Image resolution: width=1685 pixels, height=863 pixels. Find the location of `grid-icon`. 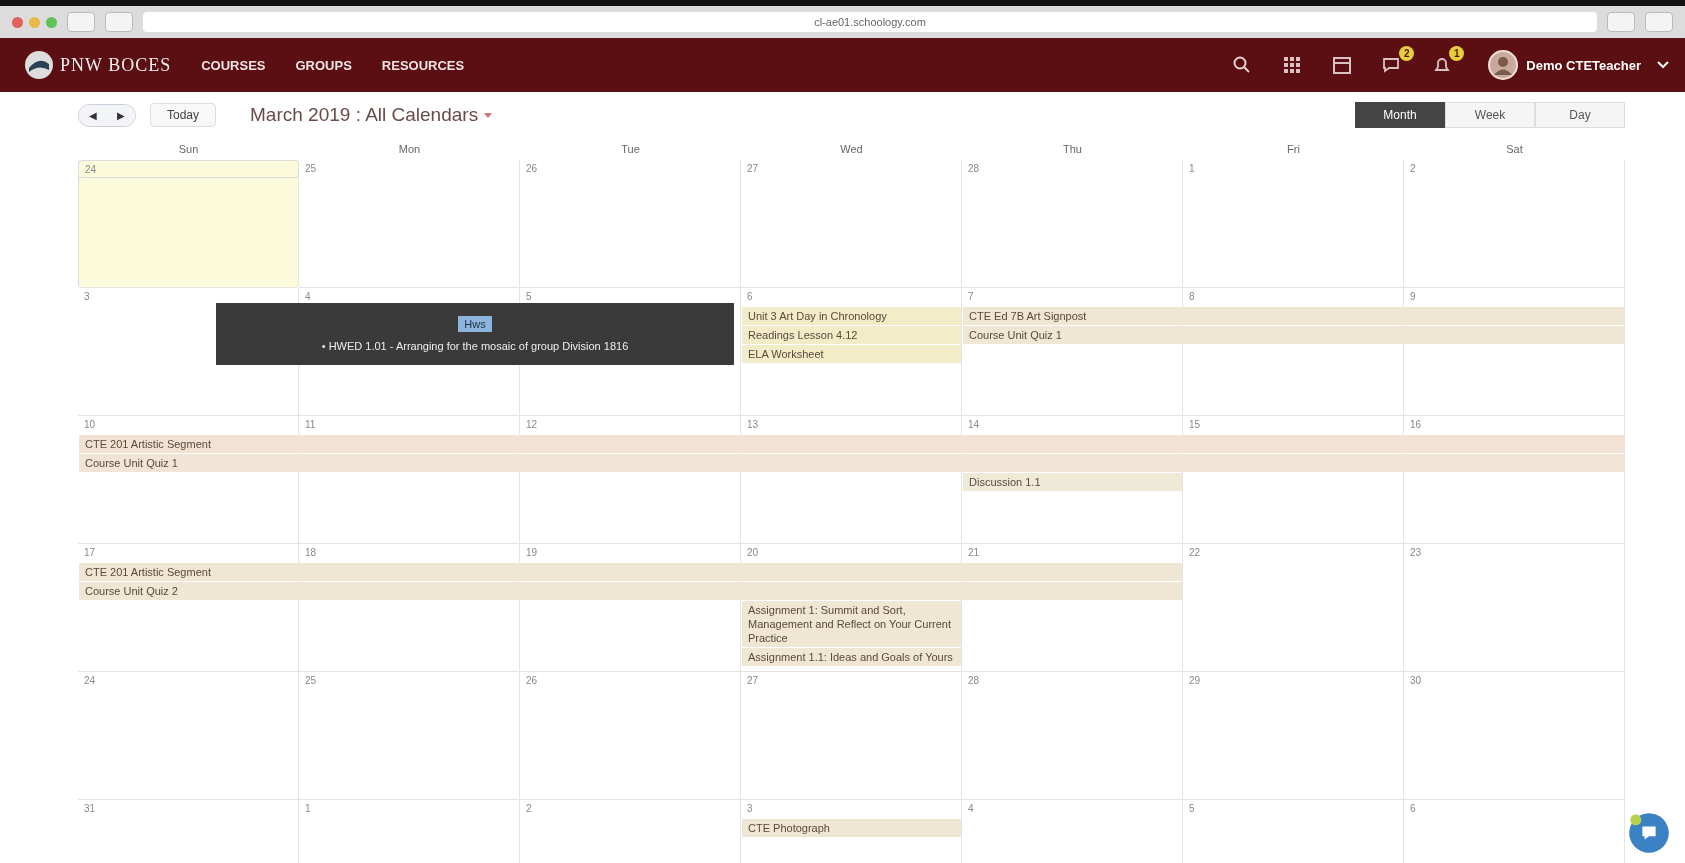

grid-icon is located at coordinates (1292, 65).